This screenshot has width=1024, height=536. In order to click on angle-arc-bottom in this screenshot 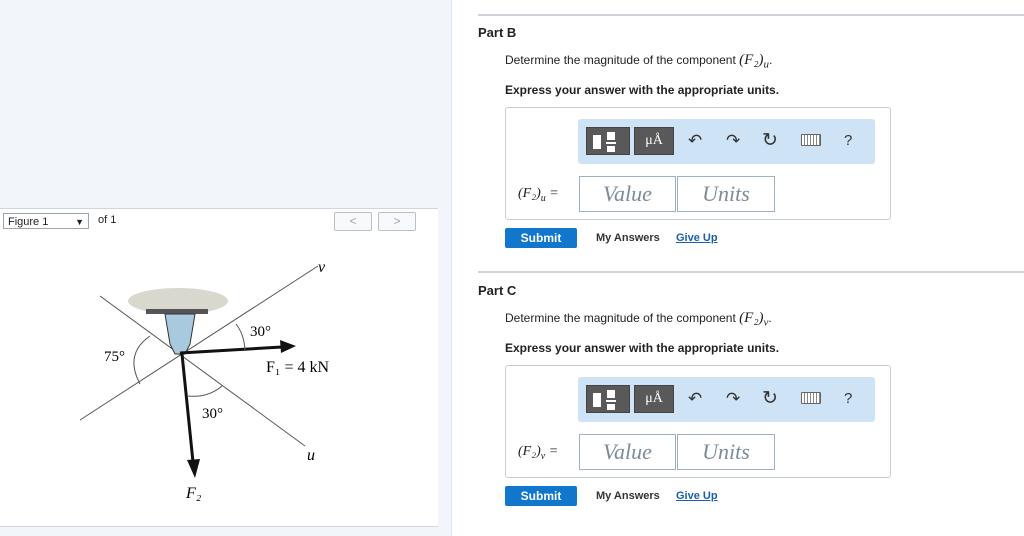, I will do `click(205, 391)`.